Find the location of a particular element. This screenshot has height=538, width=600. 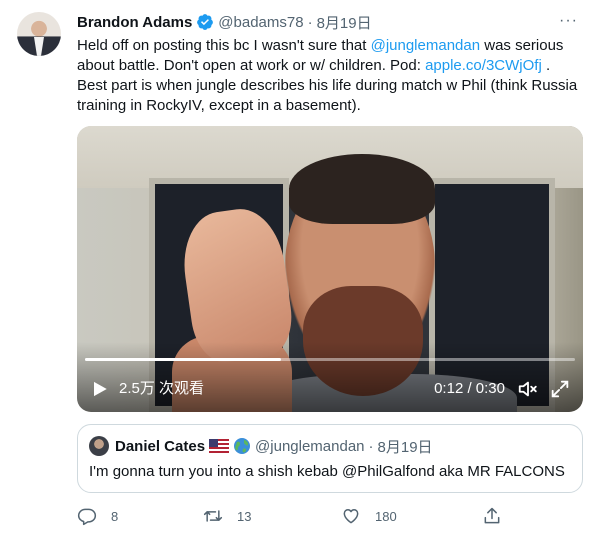

like-button: 180 is located at coordinates (369, 516).